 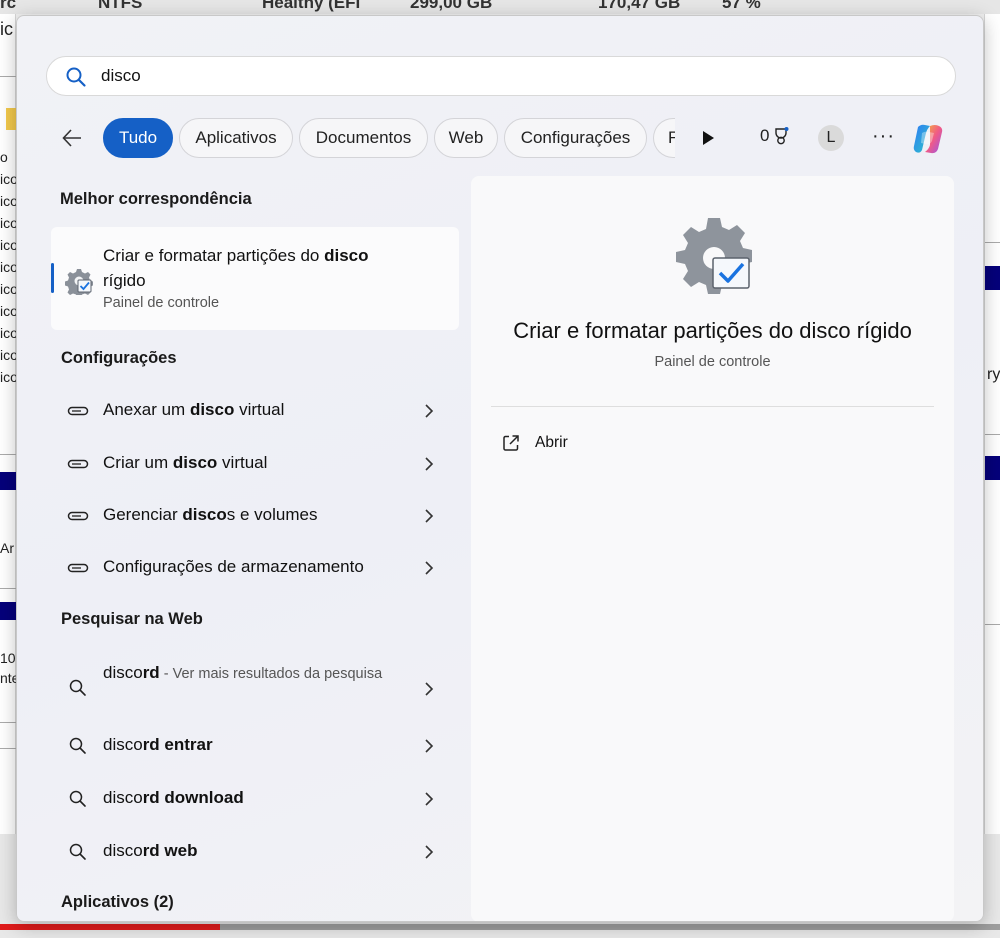 What do you see at coordinates (138, 138) in the screenshot?
I see `tab-tudo: Tudo` at bounding box center [138, 138].